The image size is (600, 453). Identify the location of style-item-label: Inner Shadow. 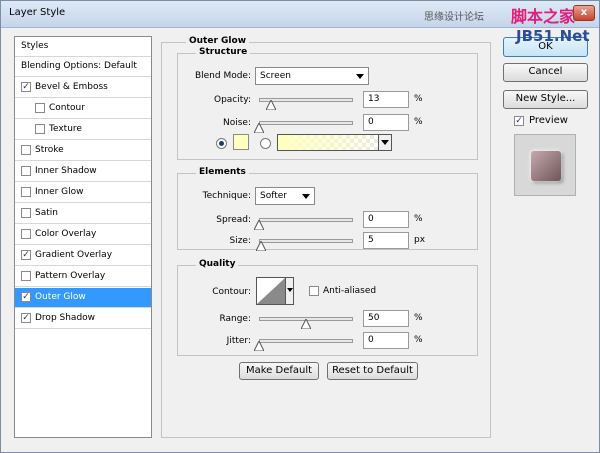
(66, 171).